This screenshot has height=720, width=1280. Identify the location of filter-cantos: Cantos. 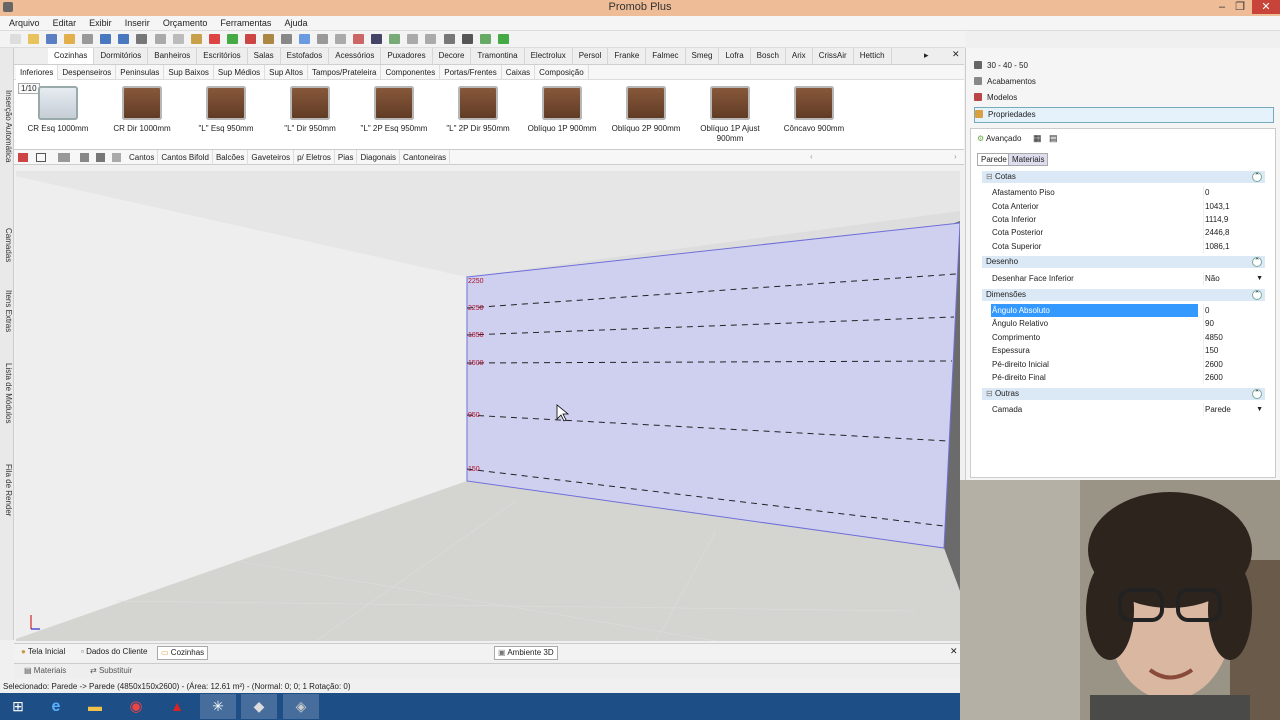
(142, 157).